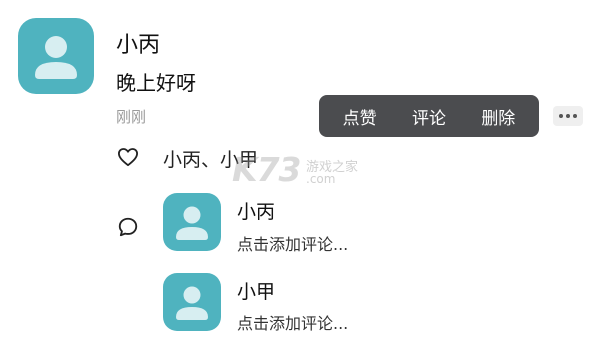 This screenshot has height=342, width=595. I want to click on post-author-avatar, so click(56, 56).